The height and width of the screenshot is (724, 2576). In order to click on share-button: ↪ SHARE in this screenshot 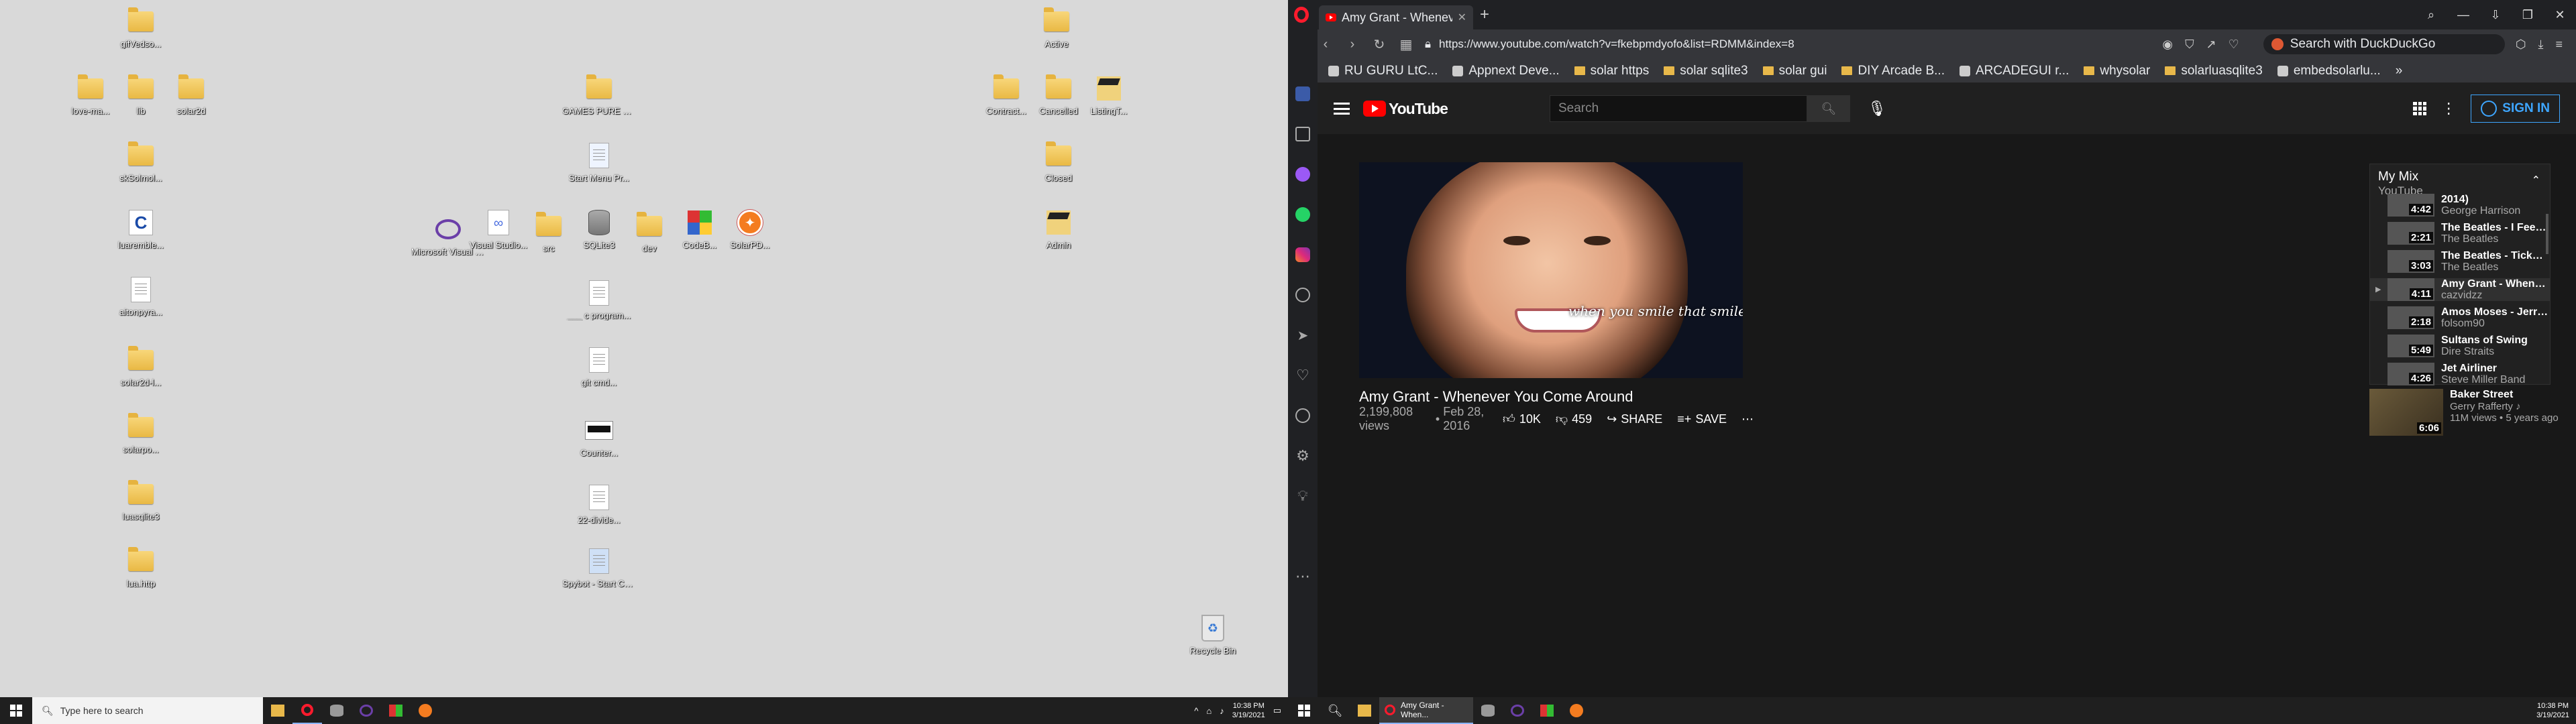, I will do `click(1634, 419)`.